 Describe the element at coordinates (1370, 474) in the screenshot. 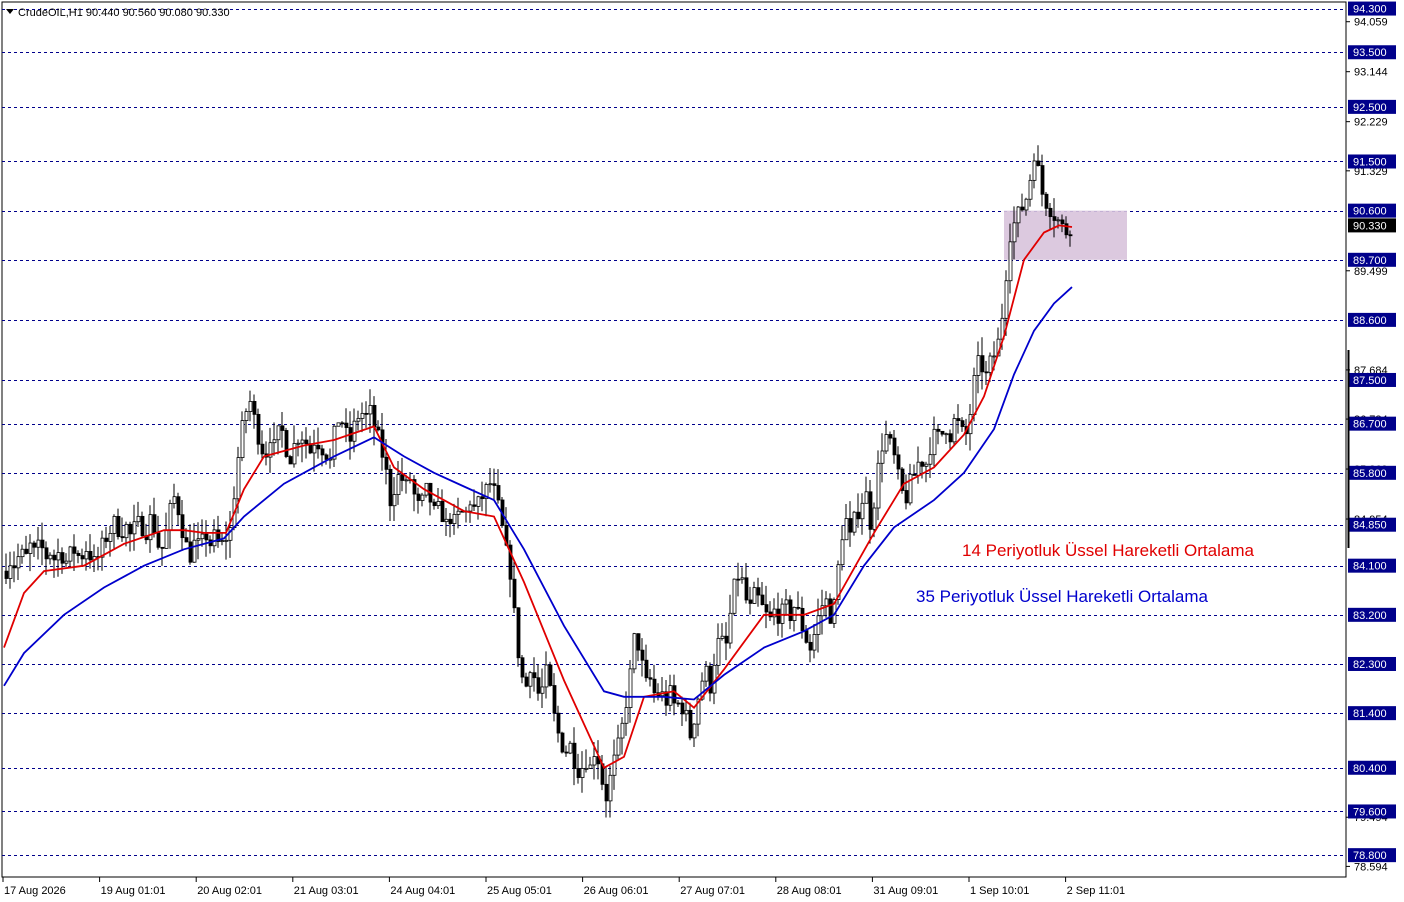

I see `level-label: 85.800` at that location.